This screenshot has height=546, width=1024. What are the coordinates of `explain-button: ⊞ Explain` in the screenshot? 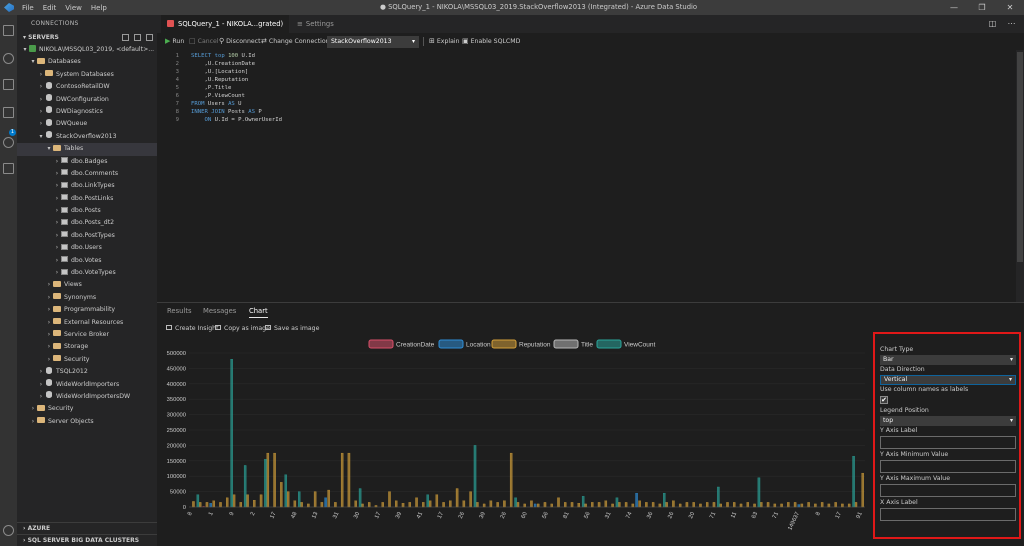 It's located at (444, 41).